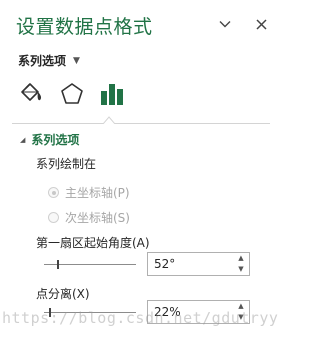 Image resolution: width=320 pixels, height=337 pixels. I want to click on section-series-options: ◢ 系列选项, so click(49, 139).